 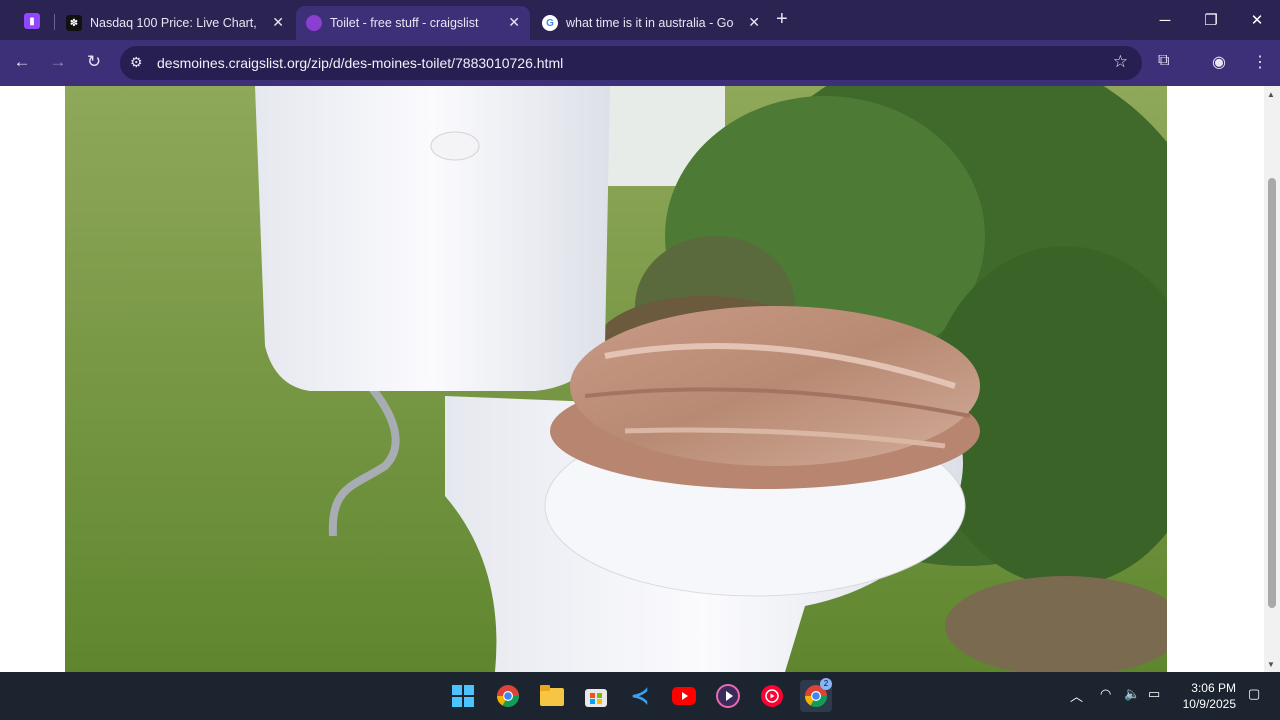 I want to click on tab-separator, so click(x=54, y=22).